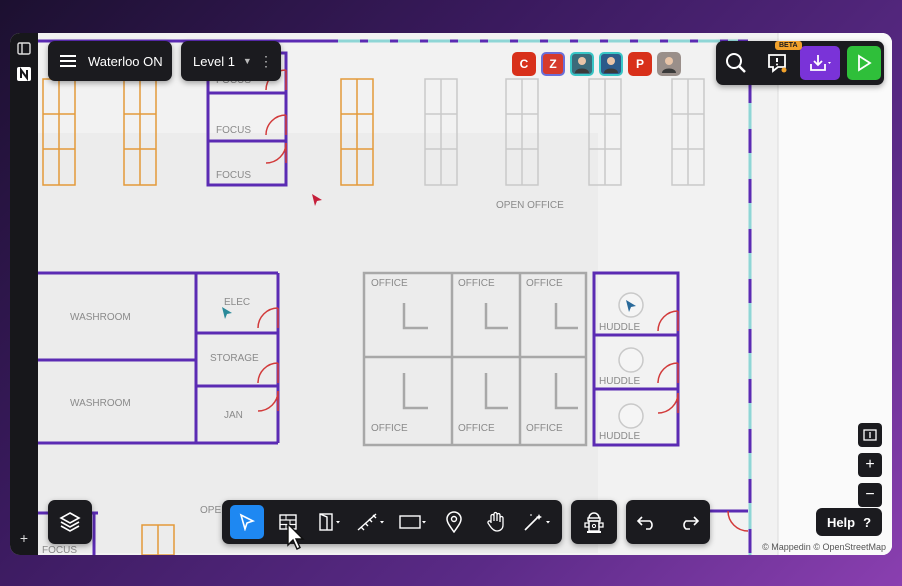 The image size is (902, 586). What do you see at coordinates (841, 522) in the screenshot?
I see `help-label: Help` at bounding box center [841, 522].